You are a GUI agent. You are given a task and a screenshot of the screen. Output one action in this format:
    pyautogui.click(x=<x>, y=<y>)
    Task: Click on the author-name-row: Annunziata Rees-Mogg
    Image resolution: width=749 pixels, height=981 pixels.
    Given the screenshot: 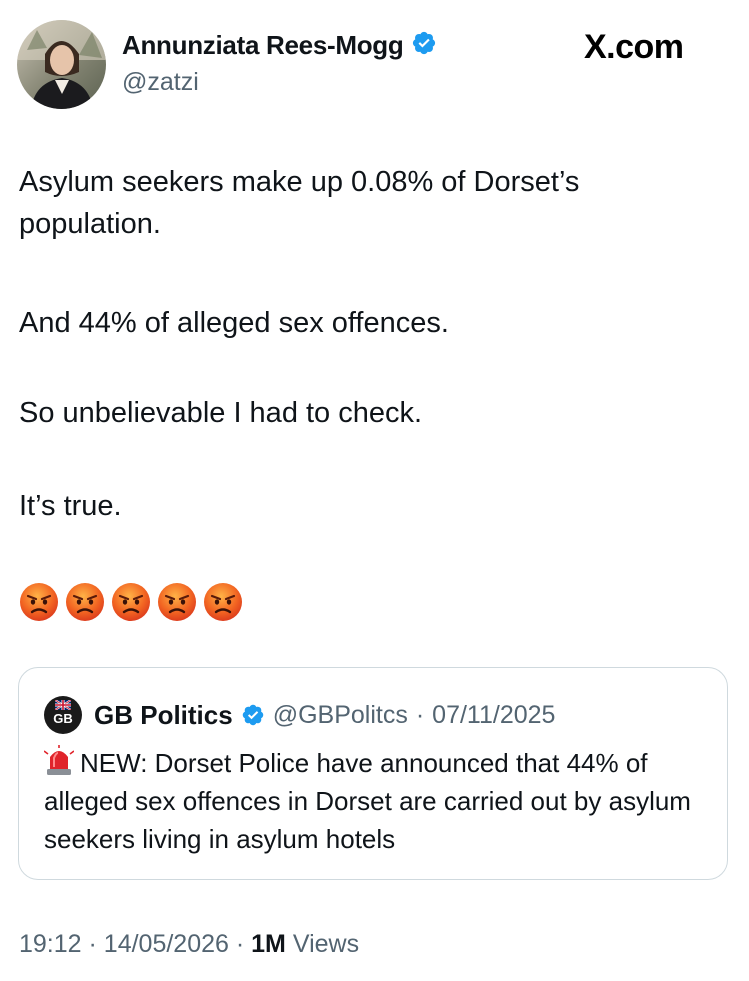 What is the action you would take?
    pyautogui.click(x=279, y=45)
    